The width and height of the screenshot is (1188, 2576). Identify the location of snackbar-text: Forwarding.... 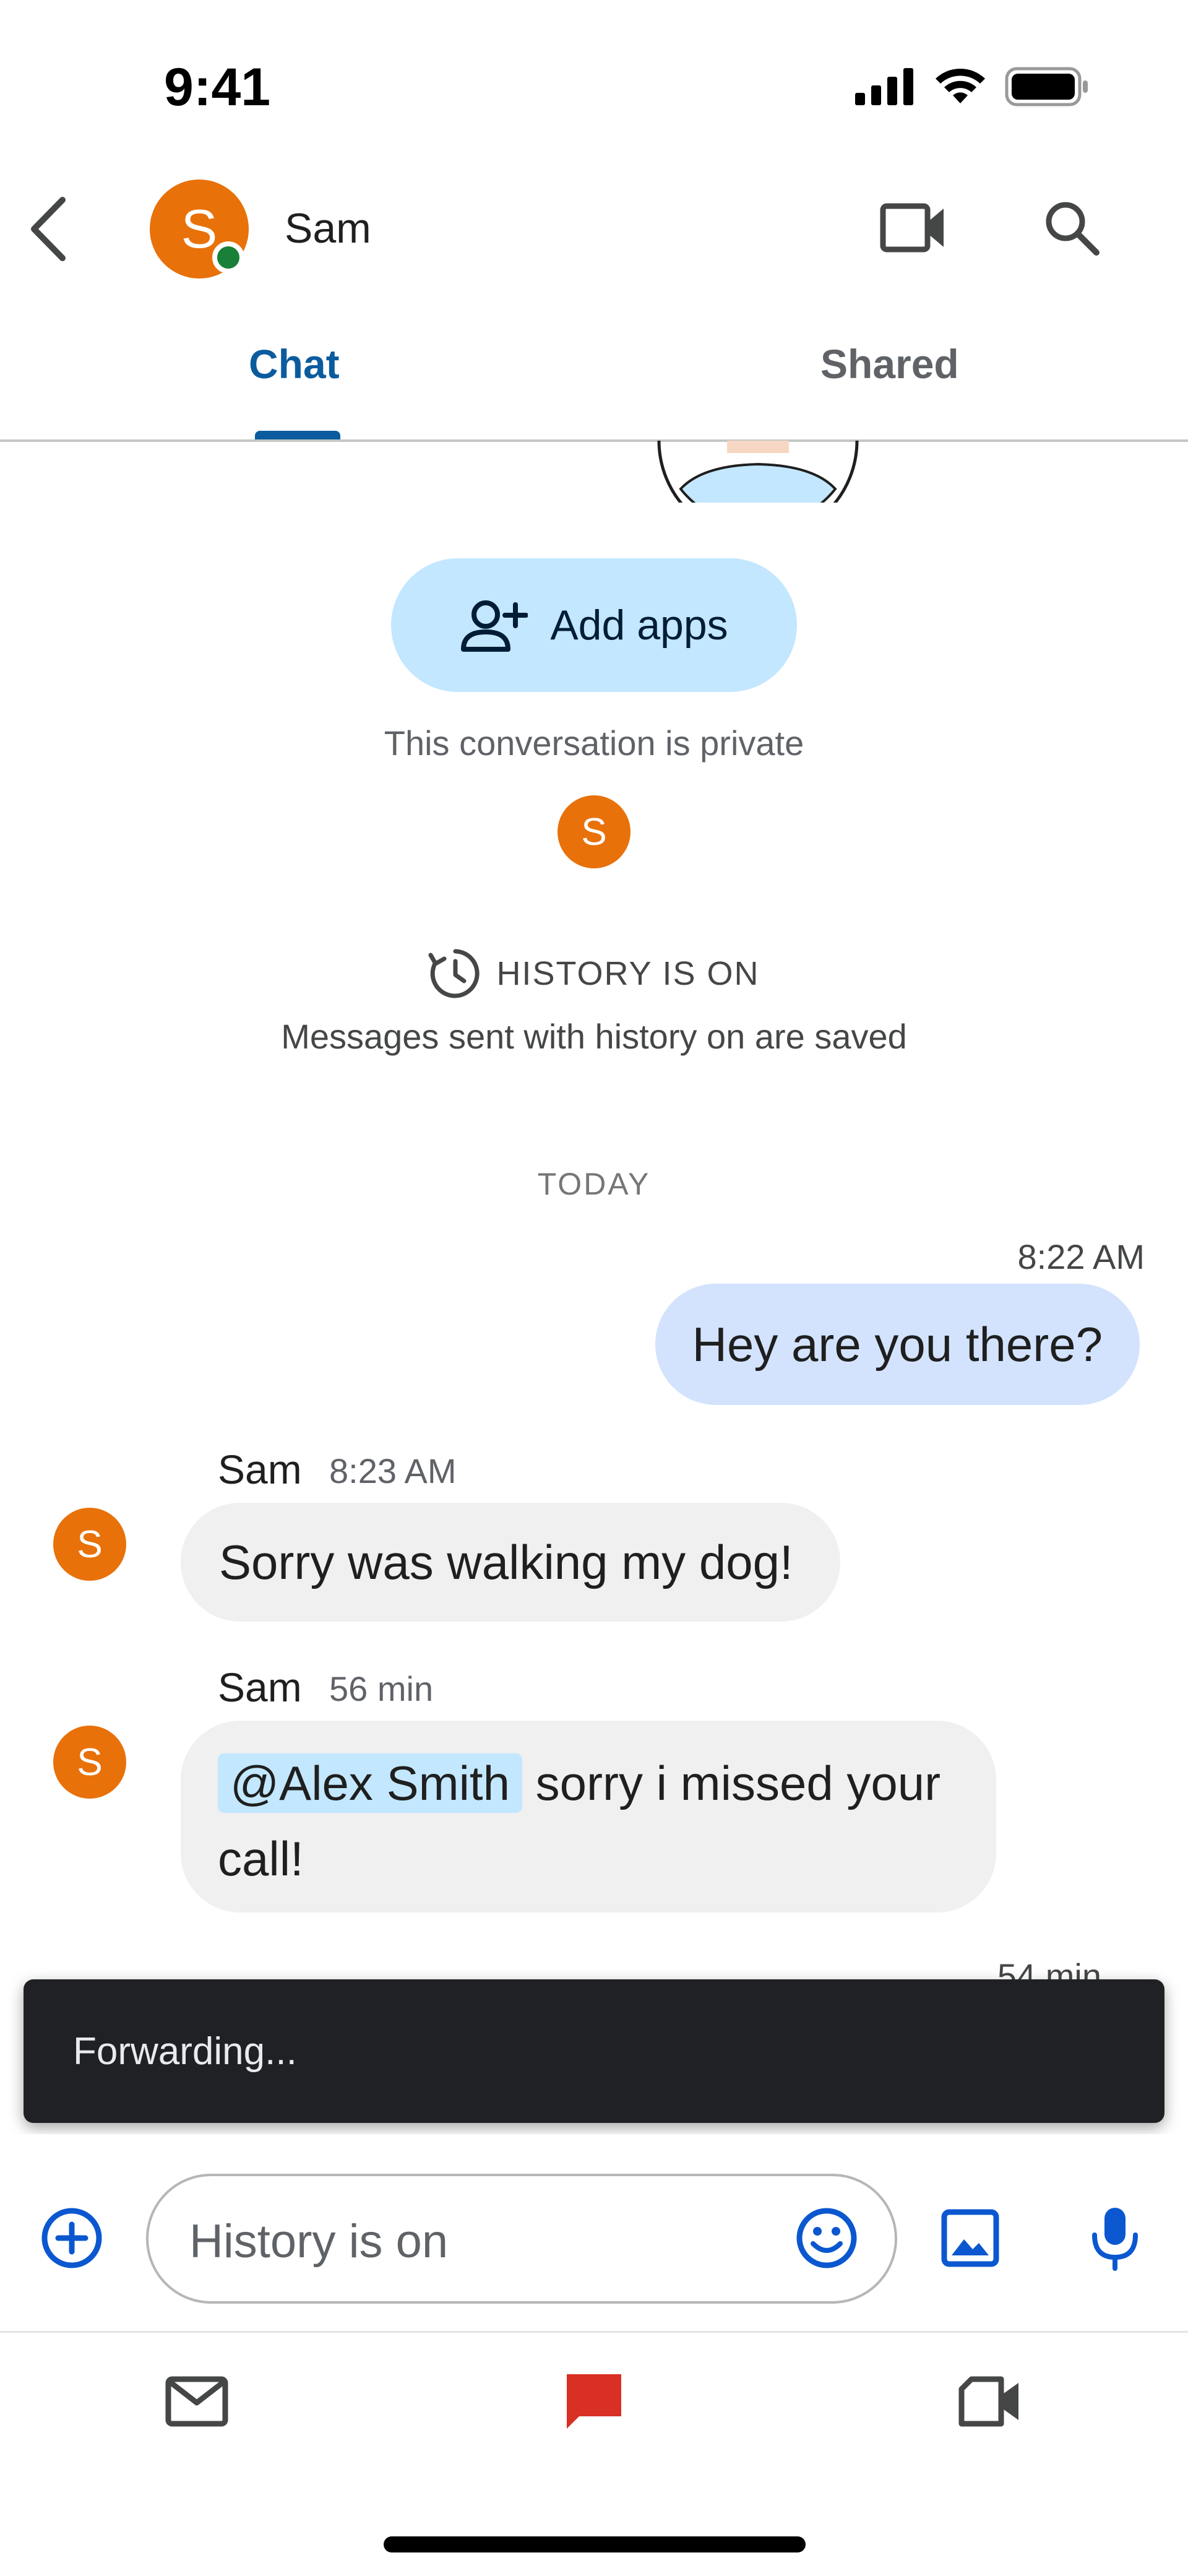
(185, 2051).